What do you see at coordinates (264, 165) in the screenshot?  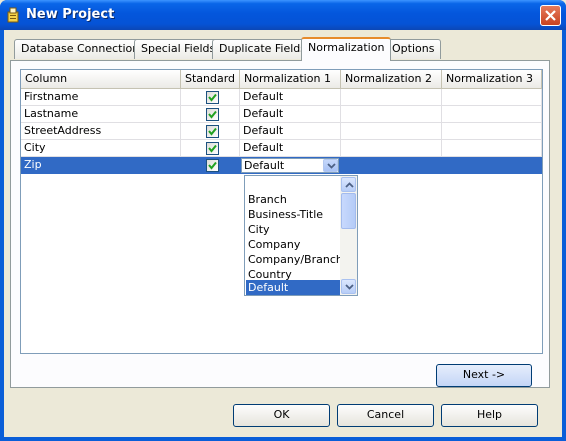 I see `combo-value: Default` at bounding box center [264, 165].